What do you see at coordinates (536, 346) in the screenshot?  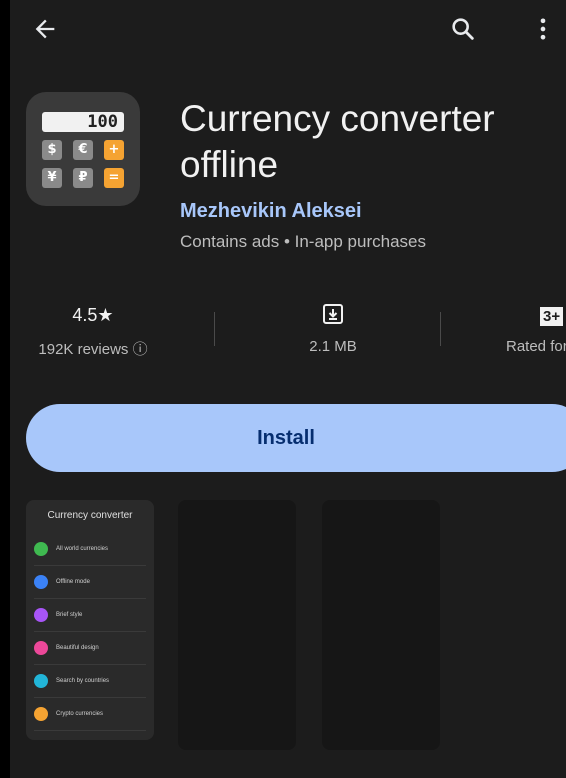 I see `content-rating-label: Rated for` at bounding box center [536, 346].